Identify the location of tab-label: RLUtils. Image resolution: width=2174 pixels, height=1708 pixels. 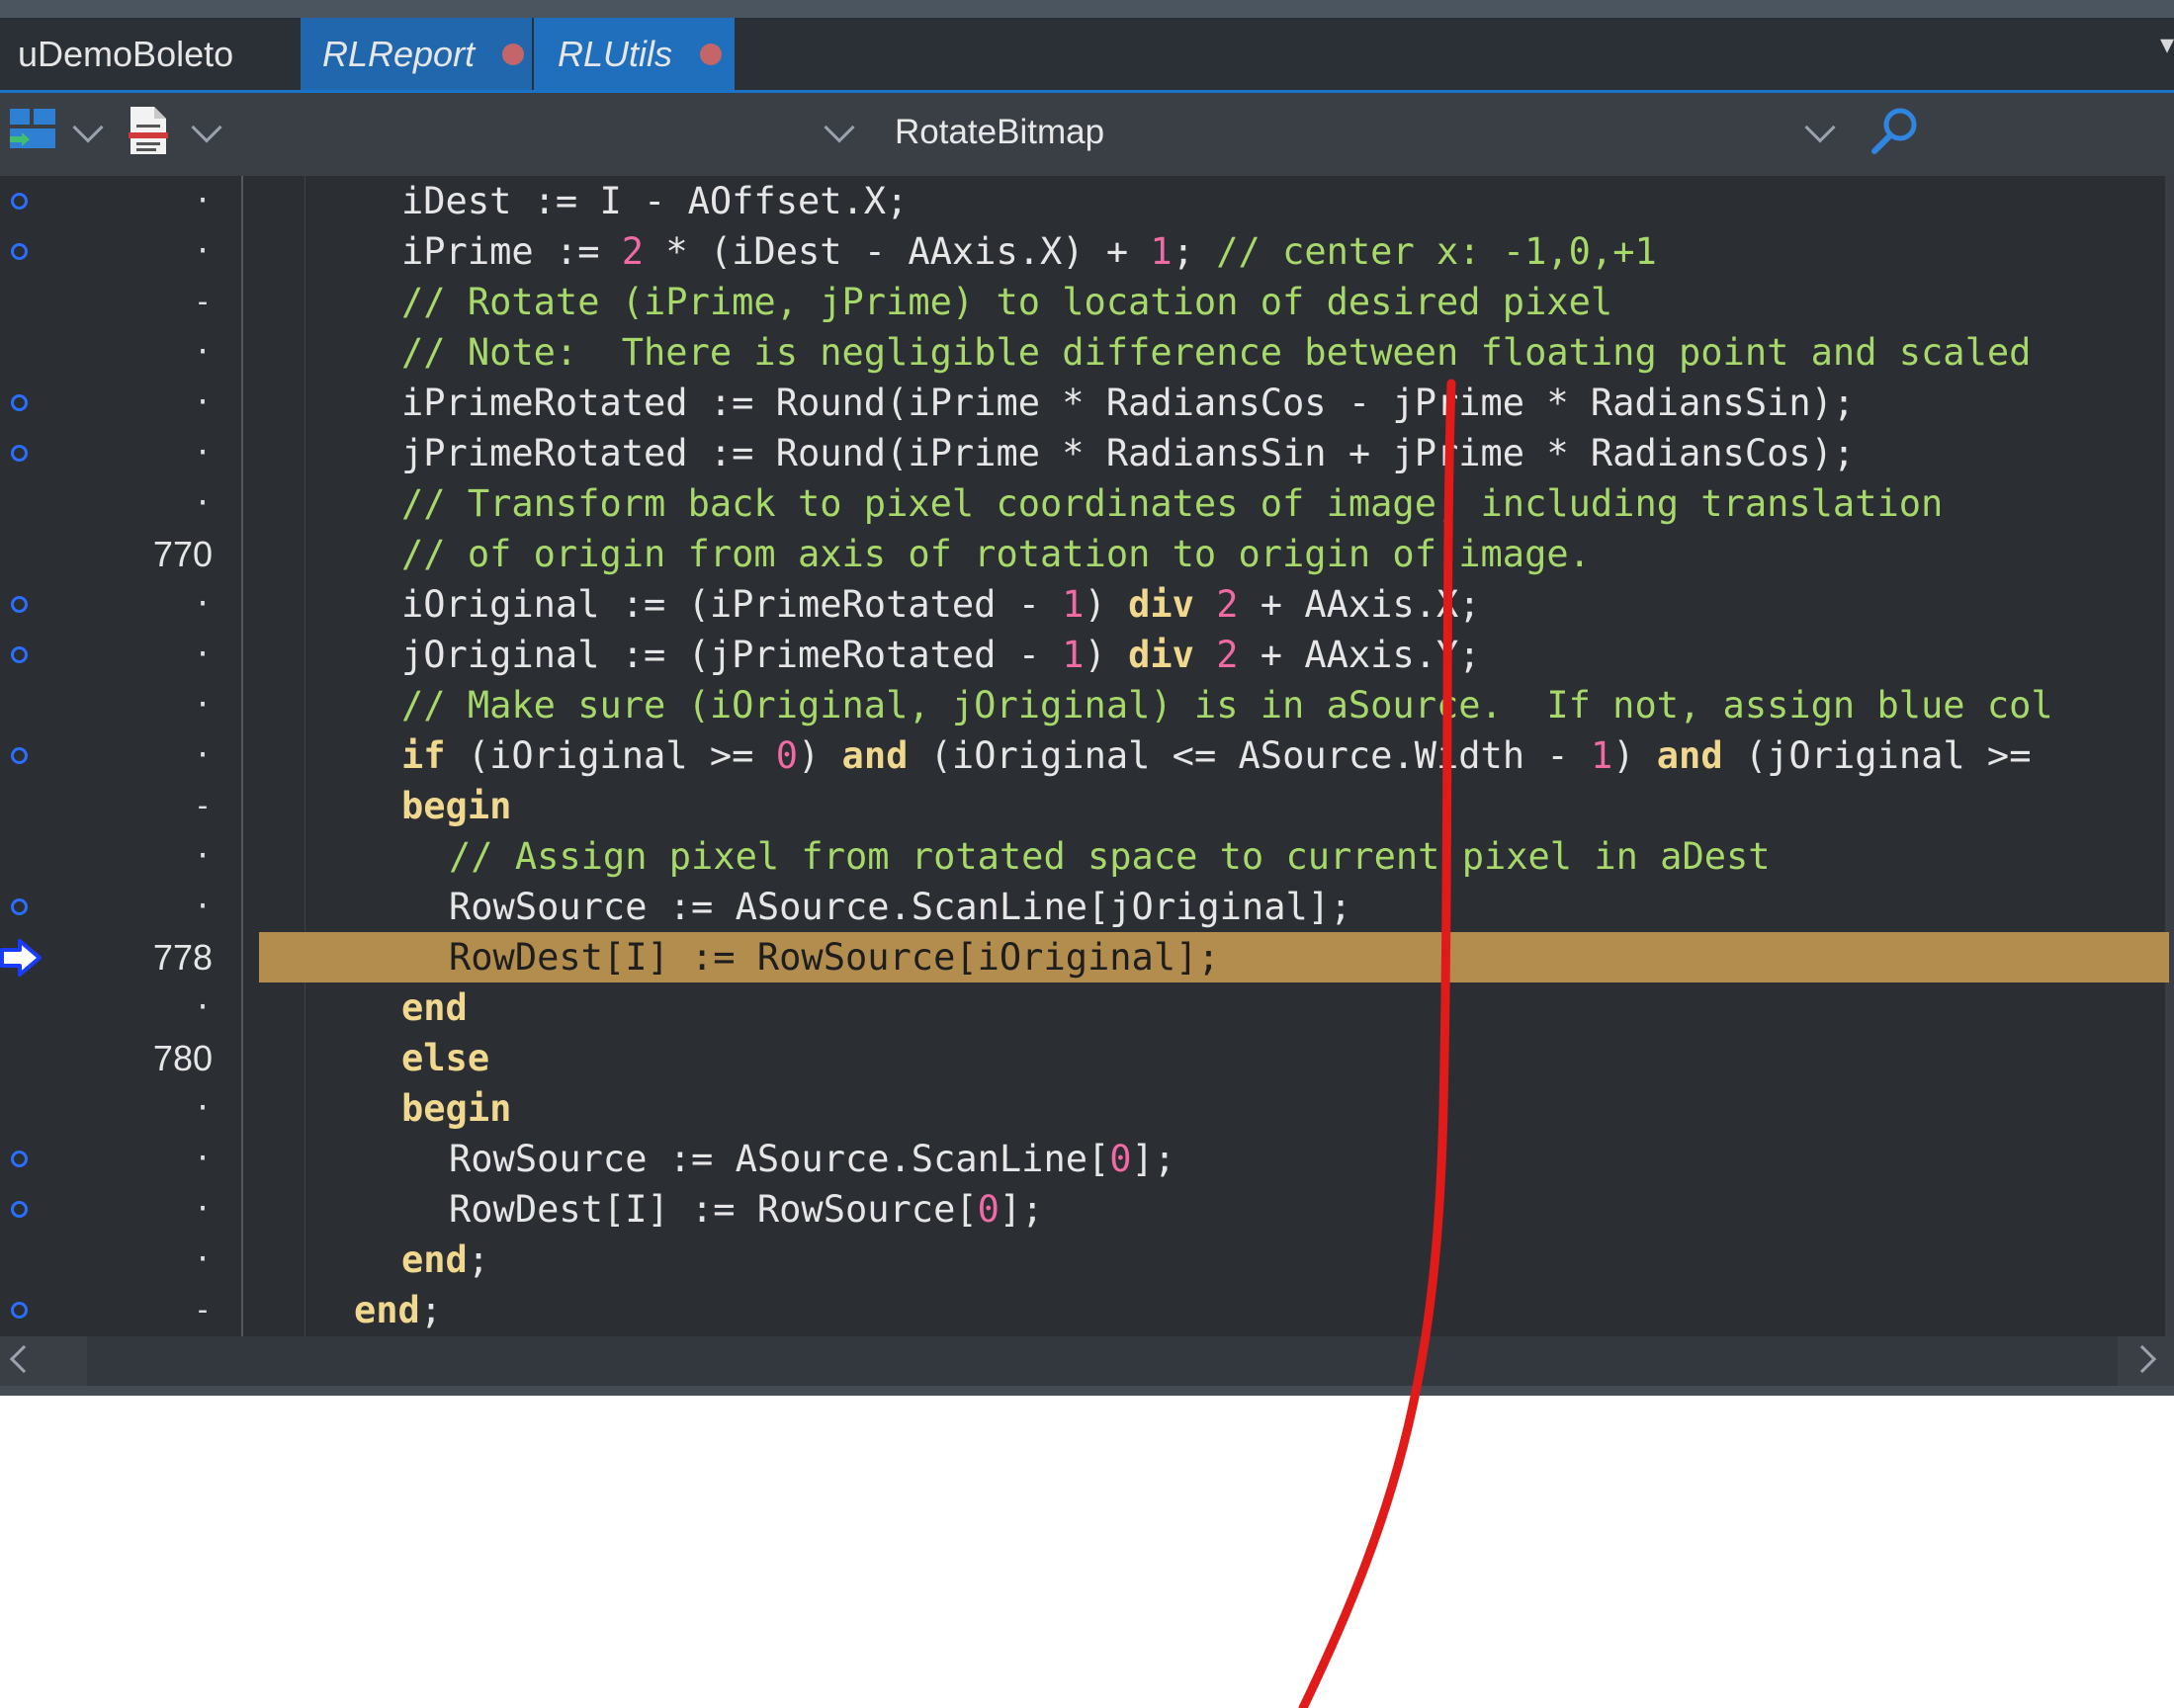
(615, 53).